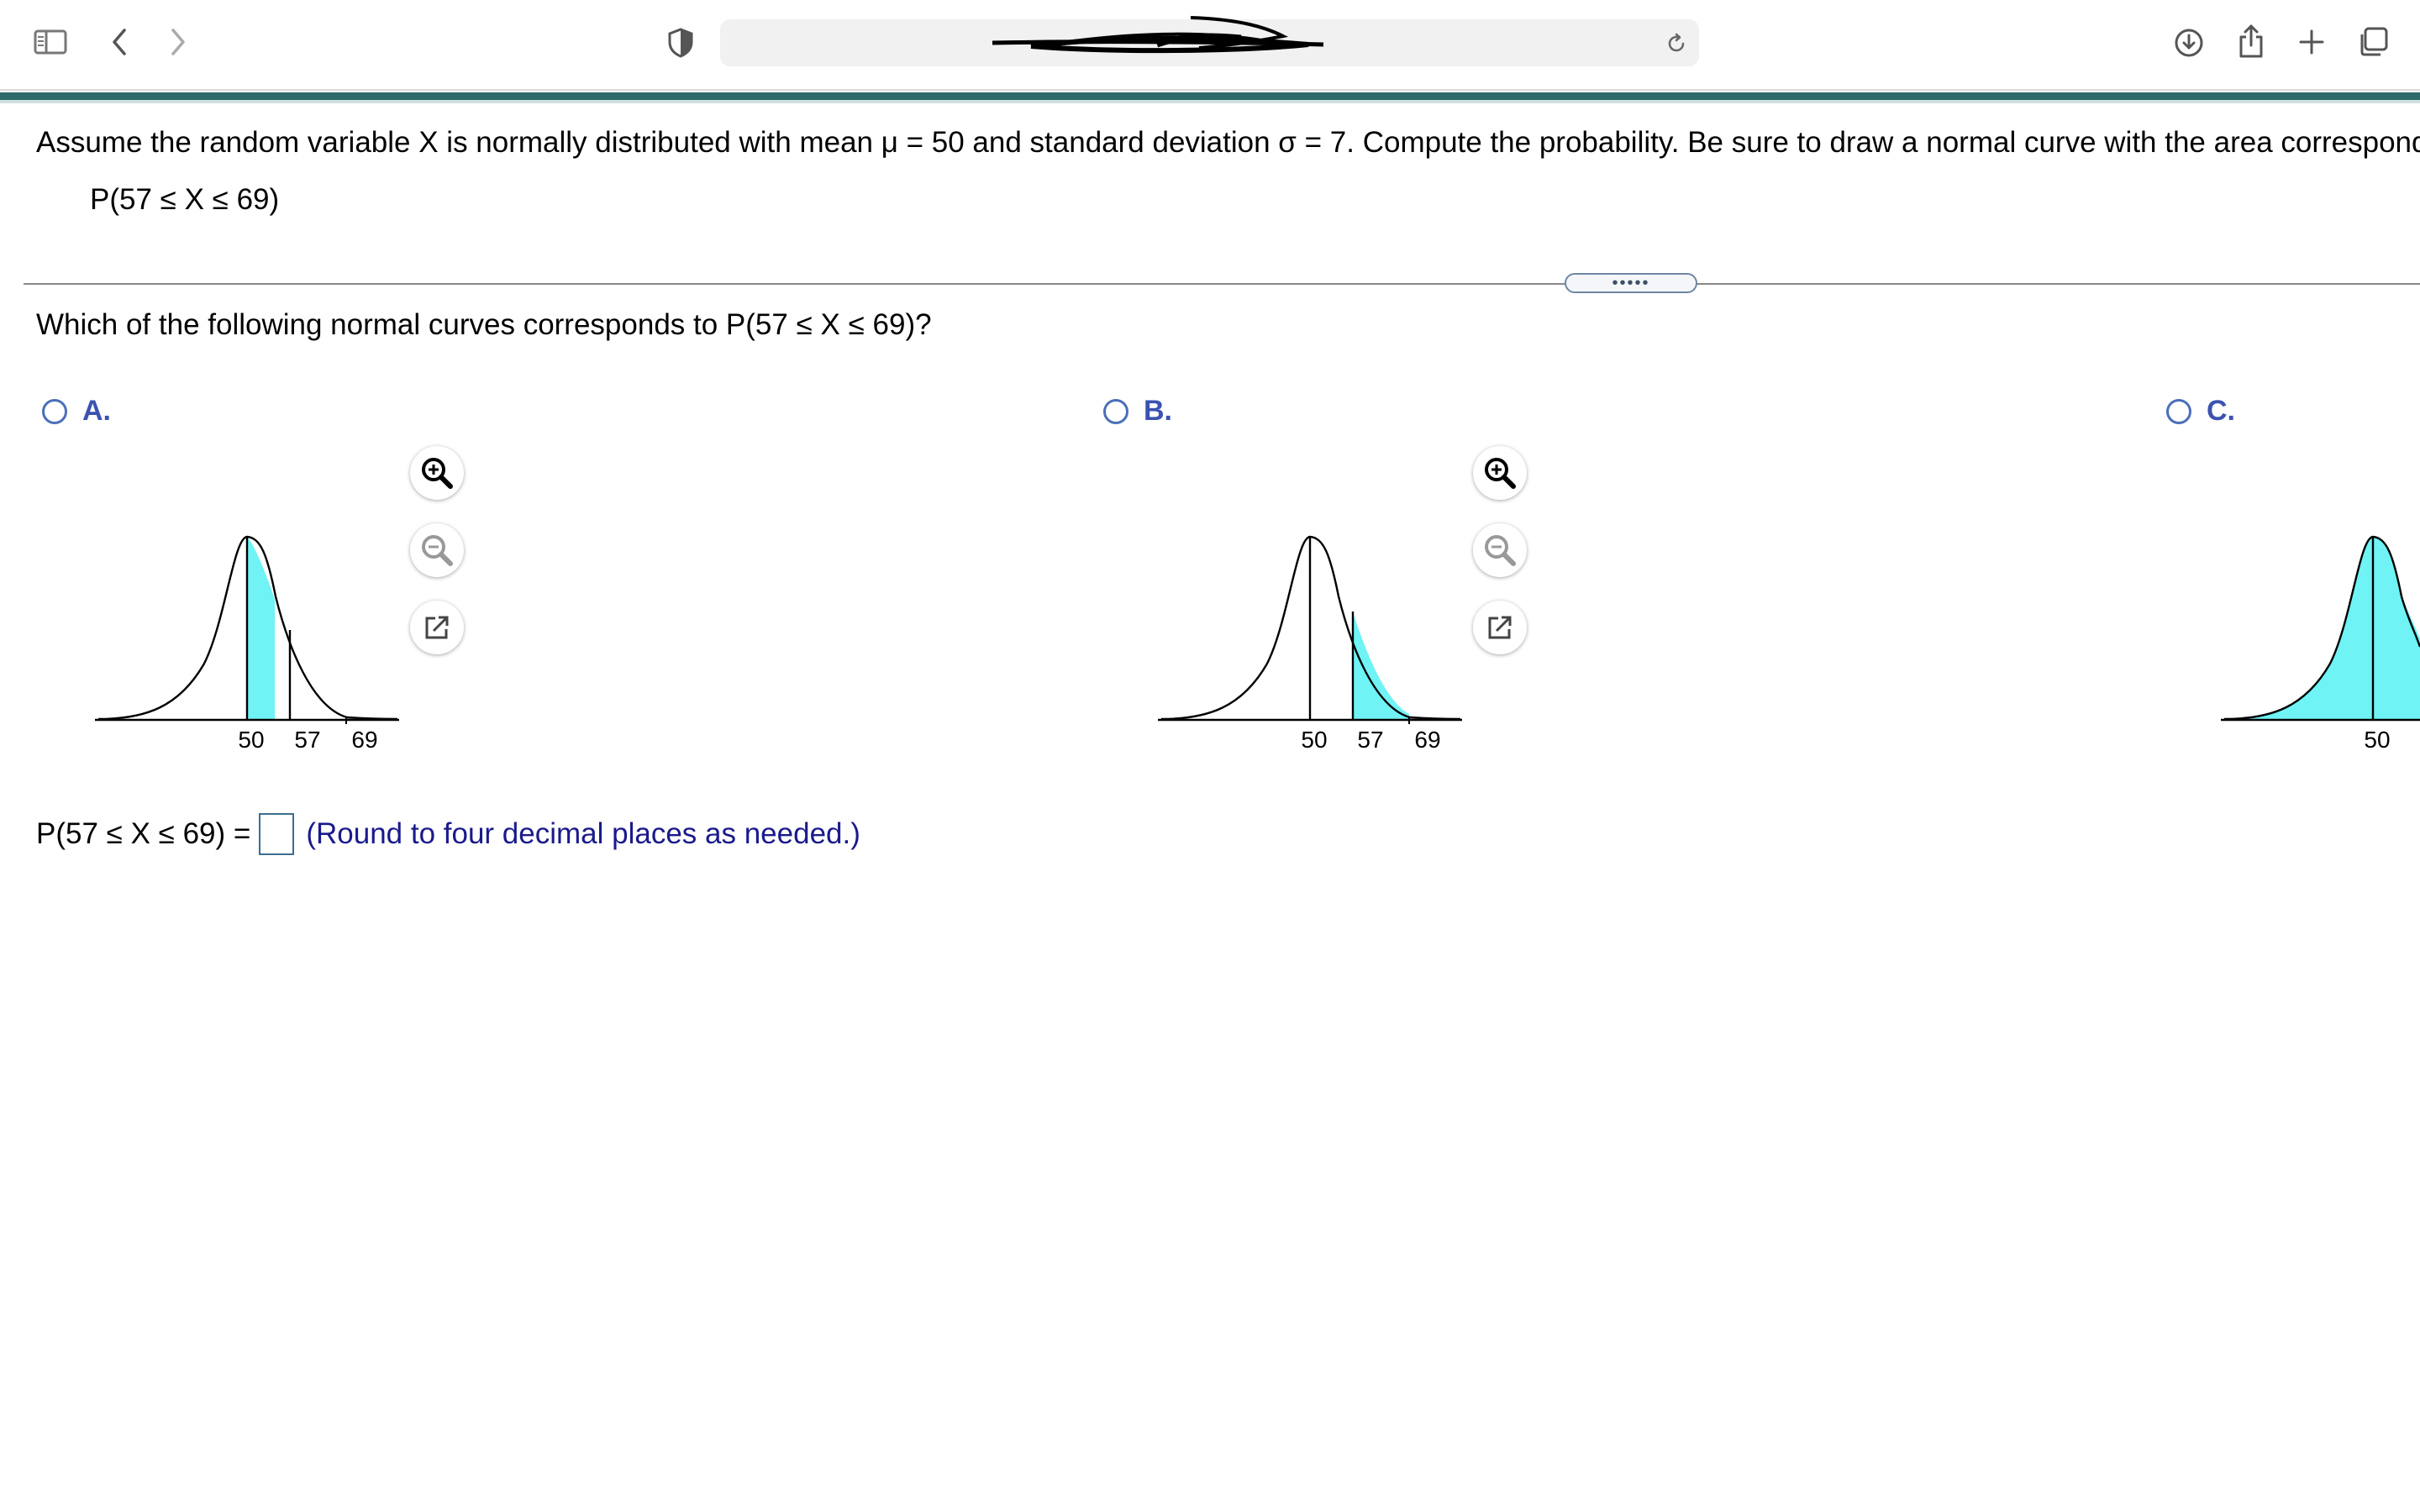  I want to click on section-divider, so click(1222, 284).